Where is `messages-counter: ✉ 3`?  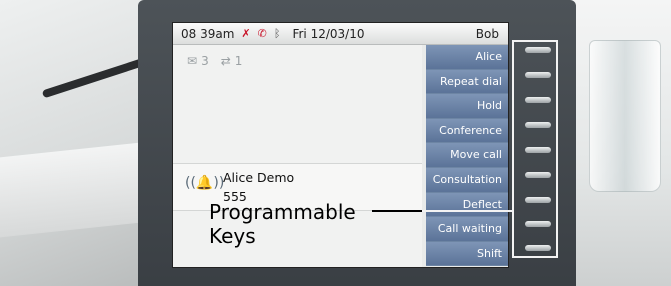 messages-counter: ✉ 3 is located at coordinates (198, 61).